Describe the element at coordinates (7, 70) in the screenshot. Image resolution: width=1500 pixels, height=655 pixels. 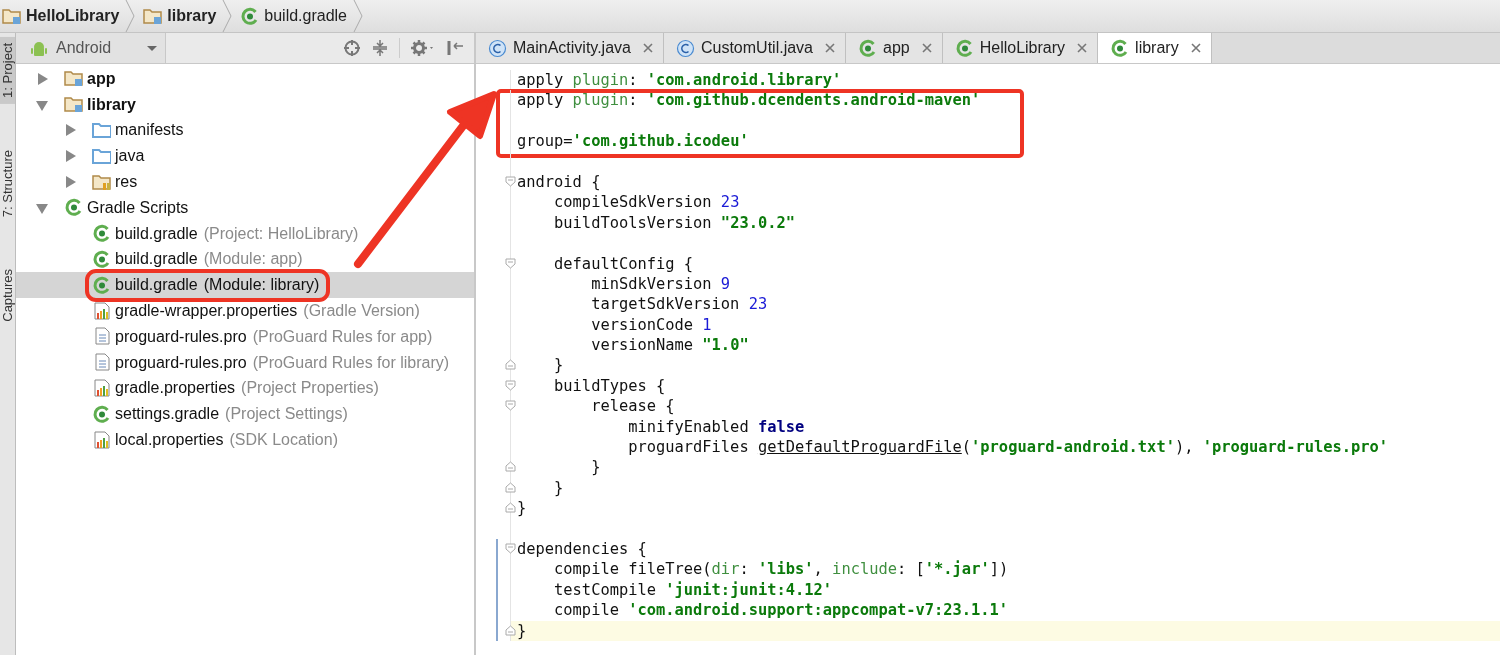
I see `tool-window-tab: 1: Project` at that location.